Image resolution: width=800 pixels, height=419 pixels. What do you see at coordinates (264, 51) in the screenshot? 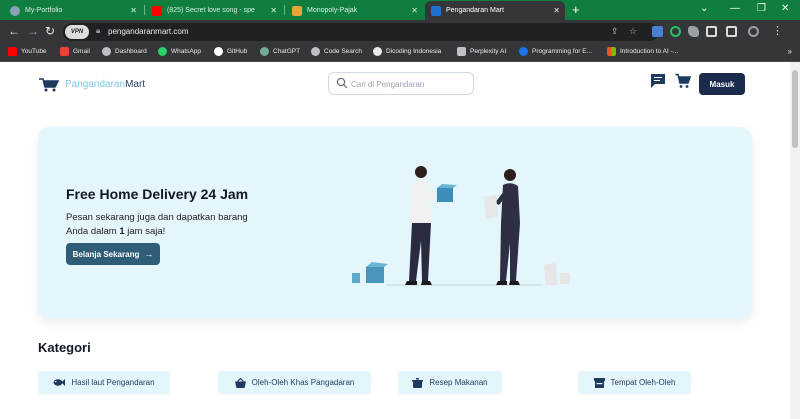
I see `chatgpt-icon` at bounding box center [264, 51].